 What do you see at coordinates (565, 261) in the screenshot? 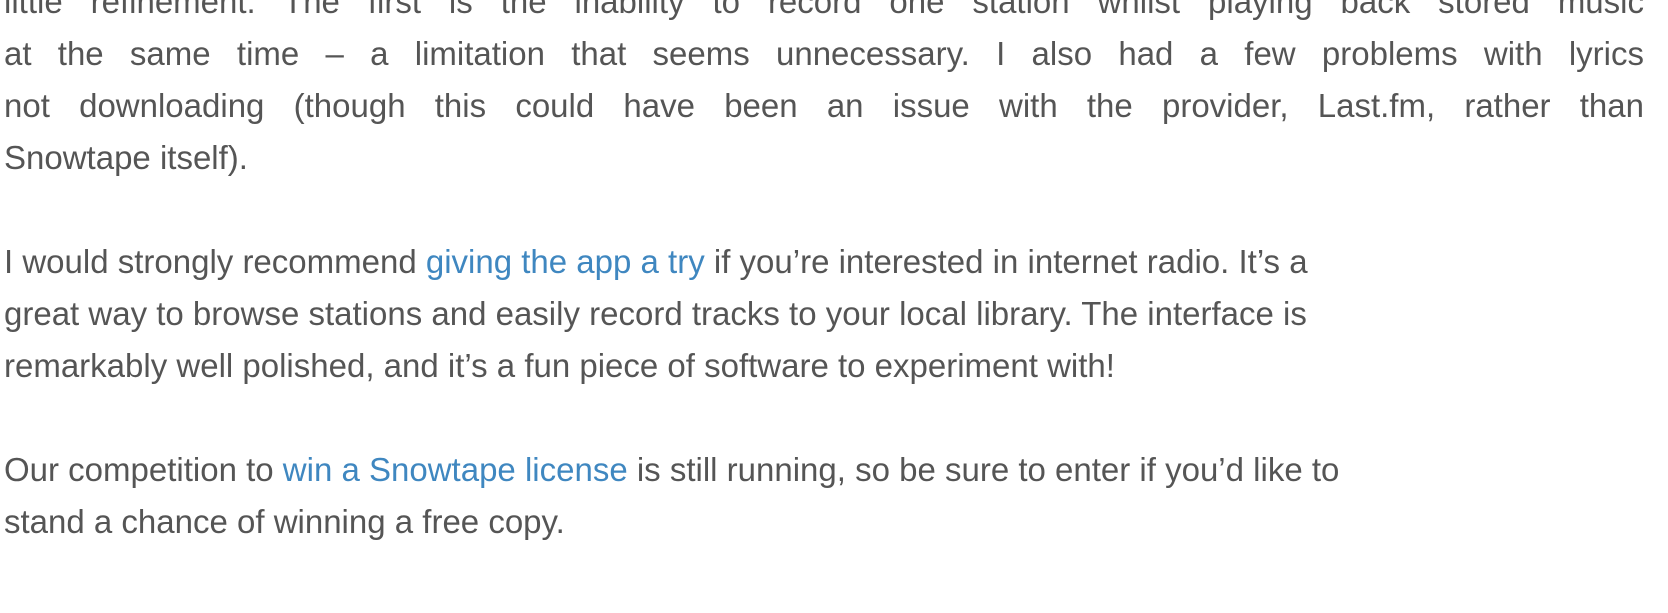
I see `giving-the-app-a-try-link: giving the app a try` at bounding box center [565, 261].